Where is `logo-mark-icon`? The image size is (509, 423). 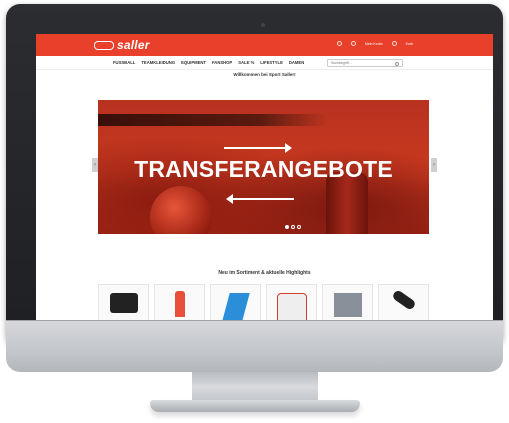 logo-mark-icon is located at coordinates (104, 45).